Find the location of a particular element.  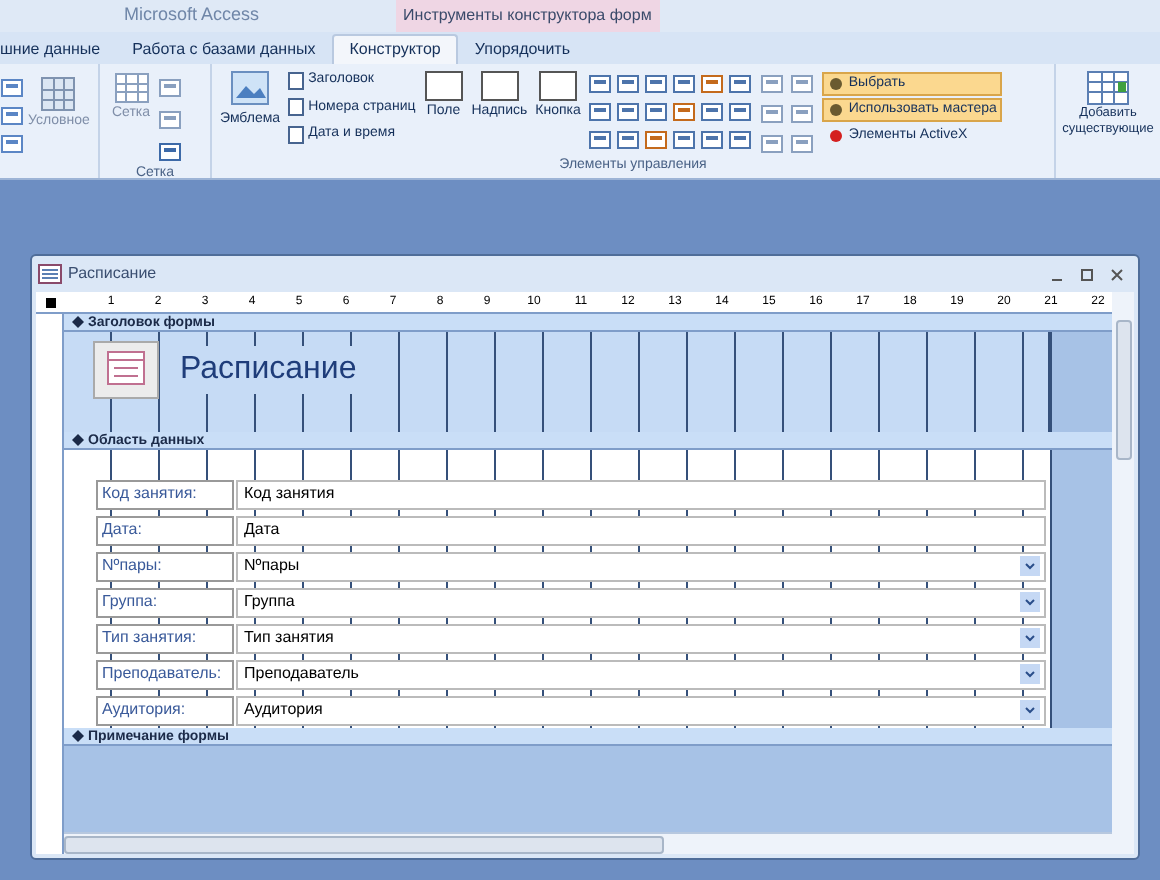

grid-icon is located at coordinates (131, 88).